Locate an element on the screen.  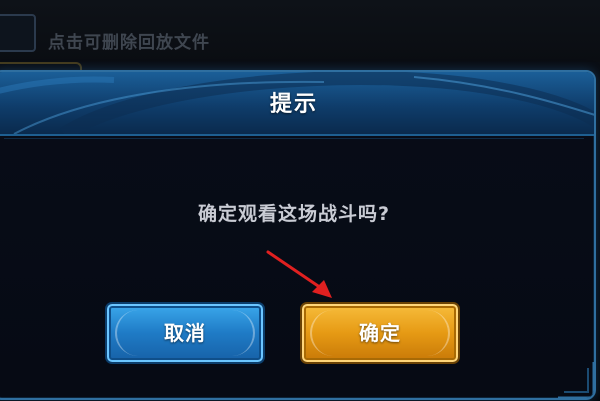
cancel-button-label: 取消 is located at coordinates (185, 333).